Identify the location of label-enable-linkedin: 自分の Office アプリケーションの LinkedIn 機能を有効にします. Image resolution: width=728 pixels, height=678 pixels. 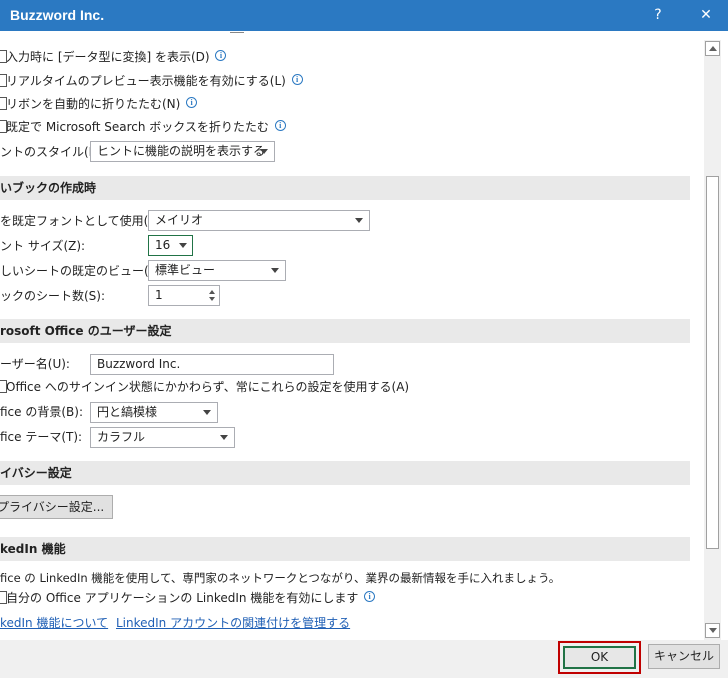
(182, 598).